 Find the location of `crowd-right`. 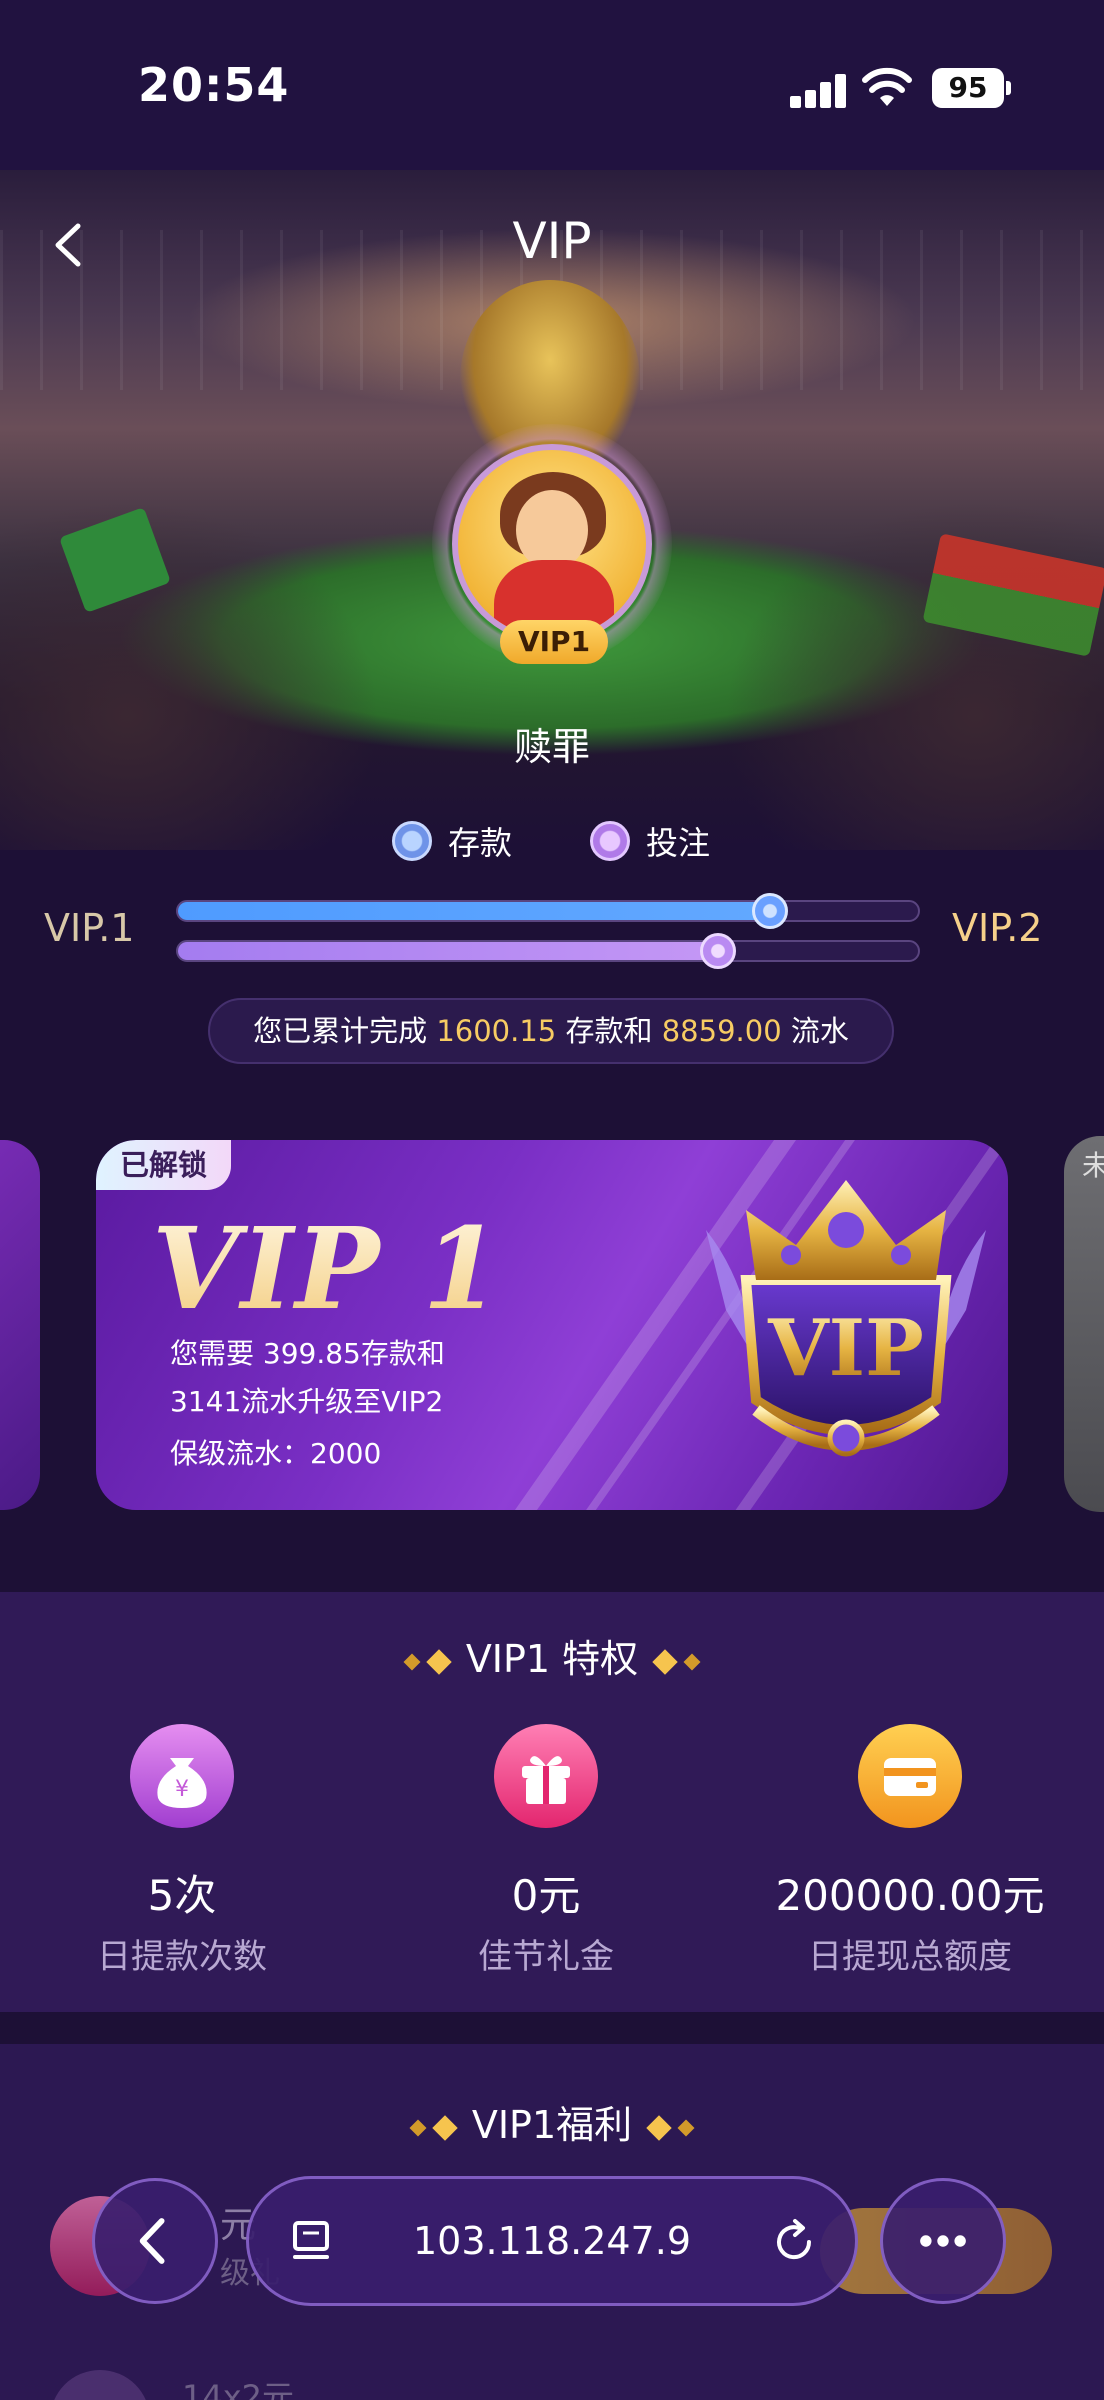

crowd-right is located at coordinates (914, 675).